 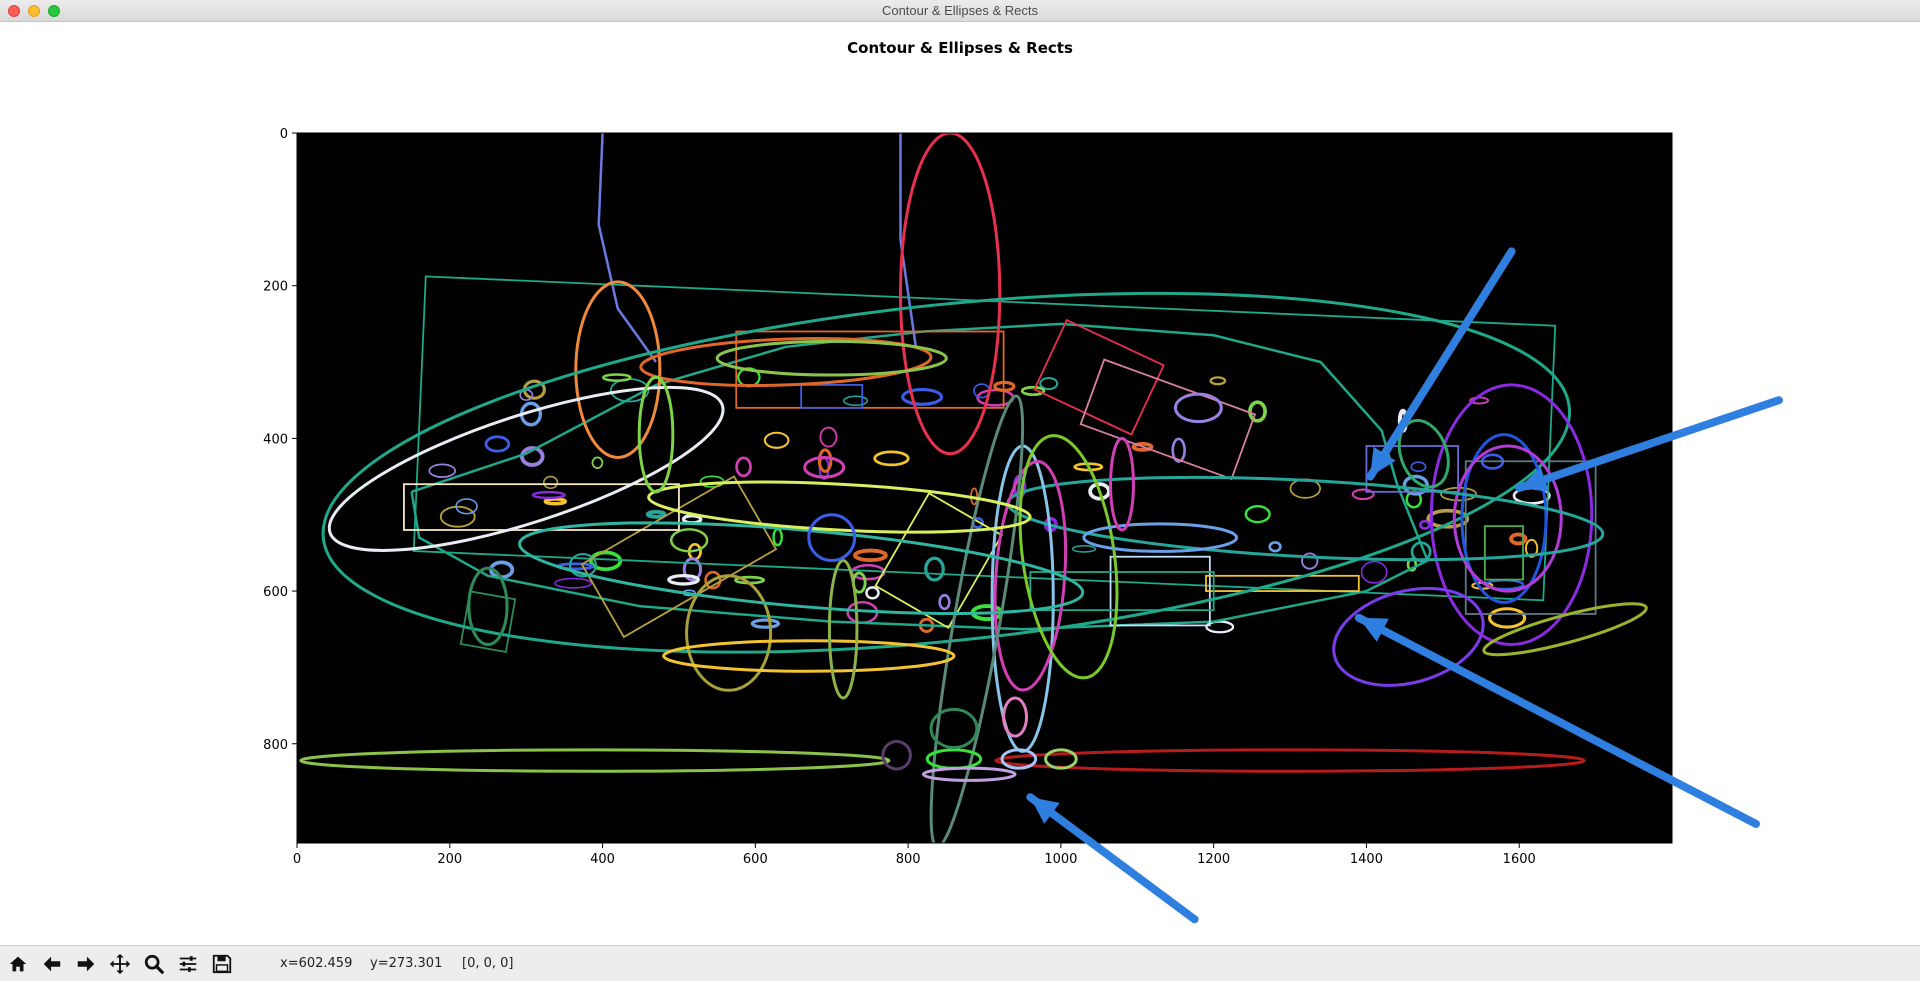 I want to click on zoom-button, so click(x=154, y=964).